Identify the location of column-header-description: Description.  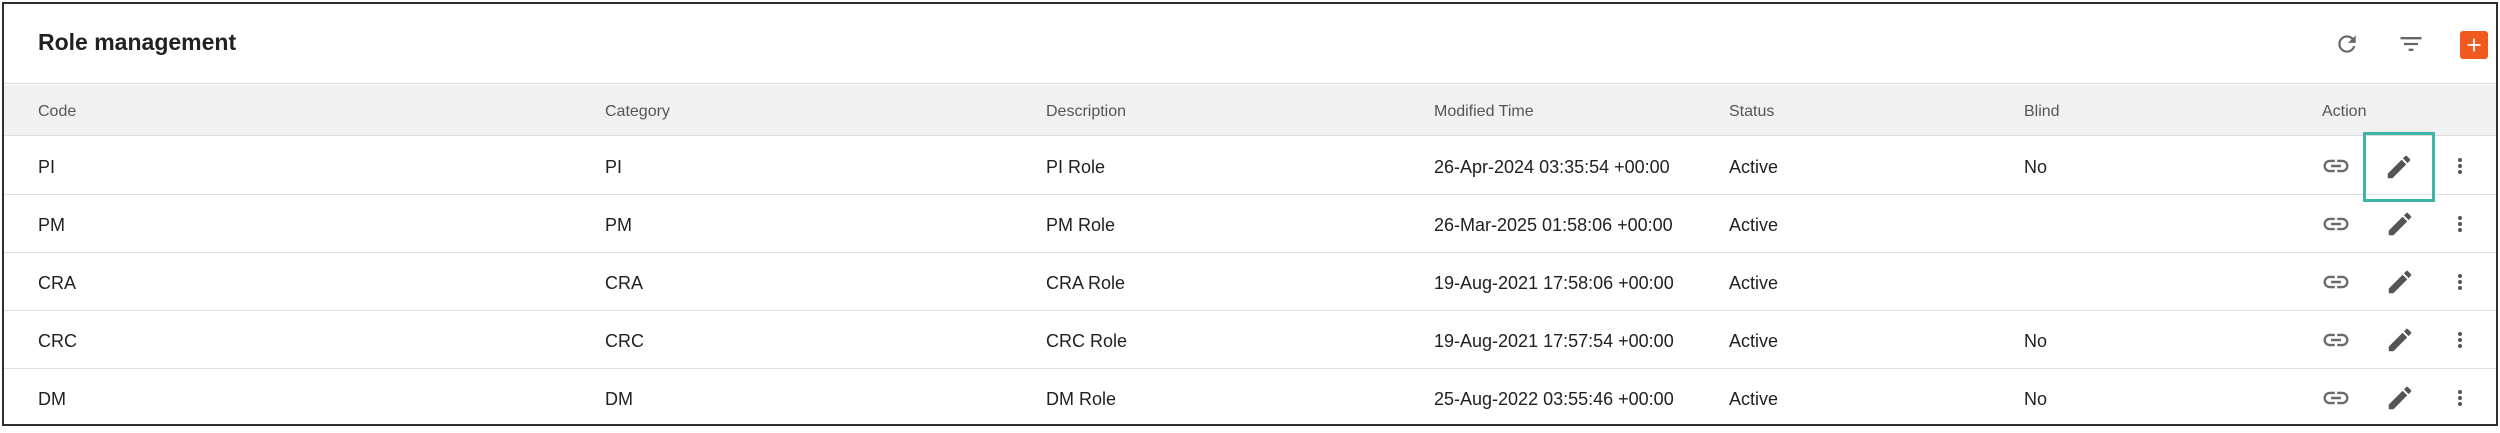
(1086, 112).